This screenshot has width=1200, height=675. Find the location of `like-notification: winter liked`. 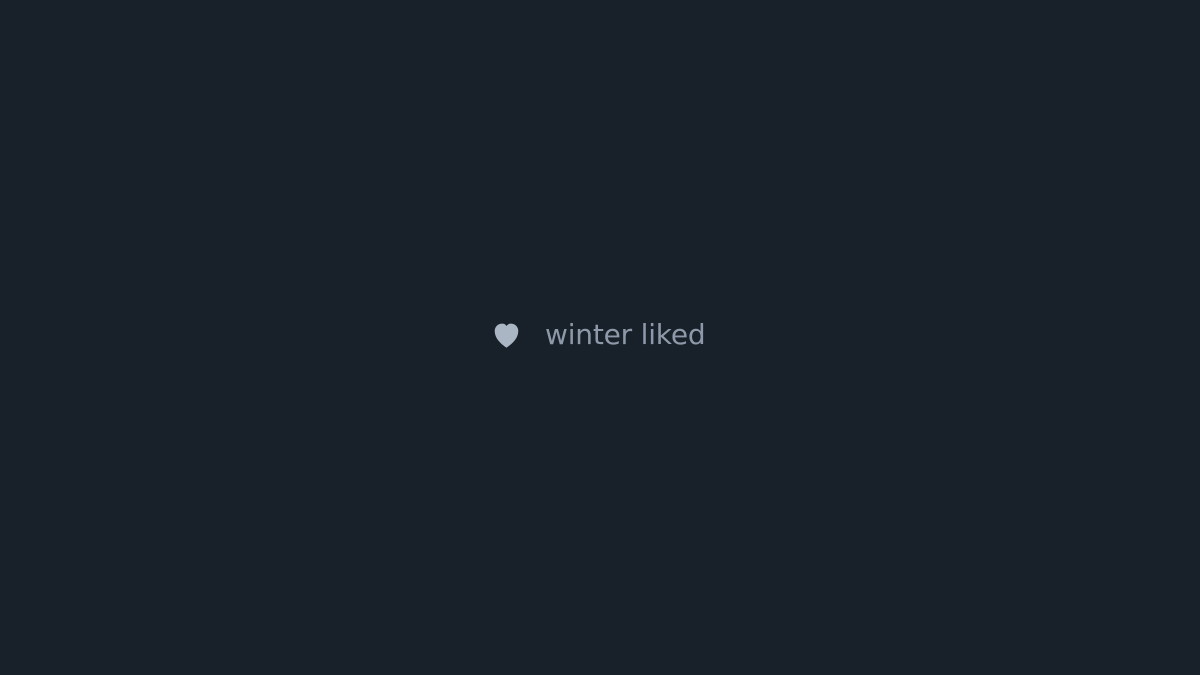

like-notification: winter liked is located at coordinates (599, 335).